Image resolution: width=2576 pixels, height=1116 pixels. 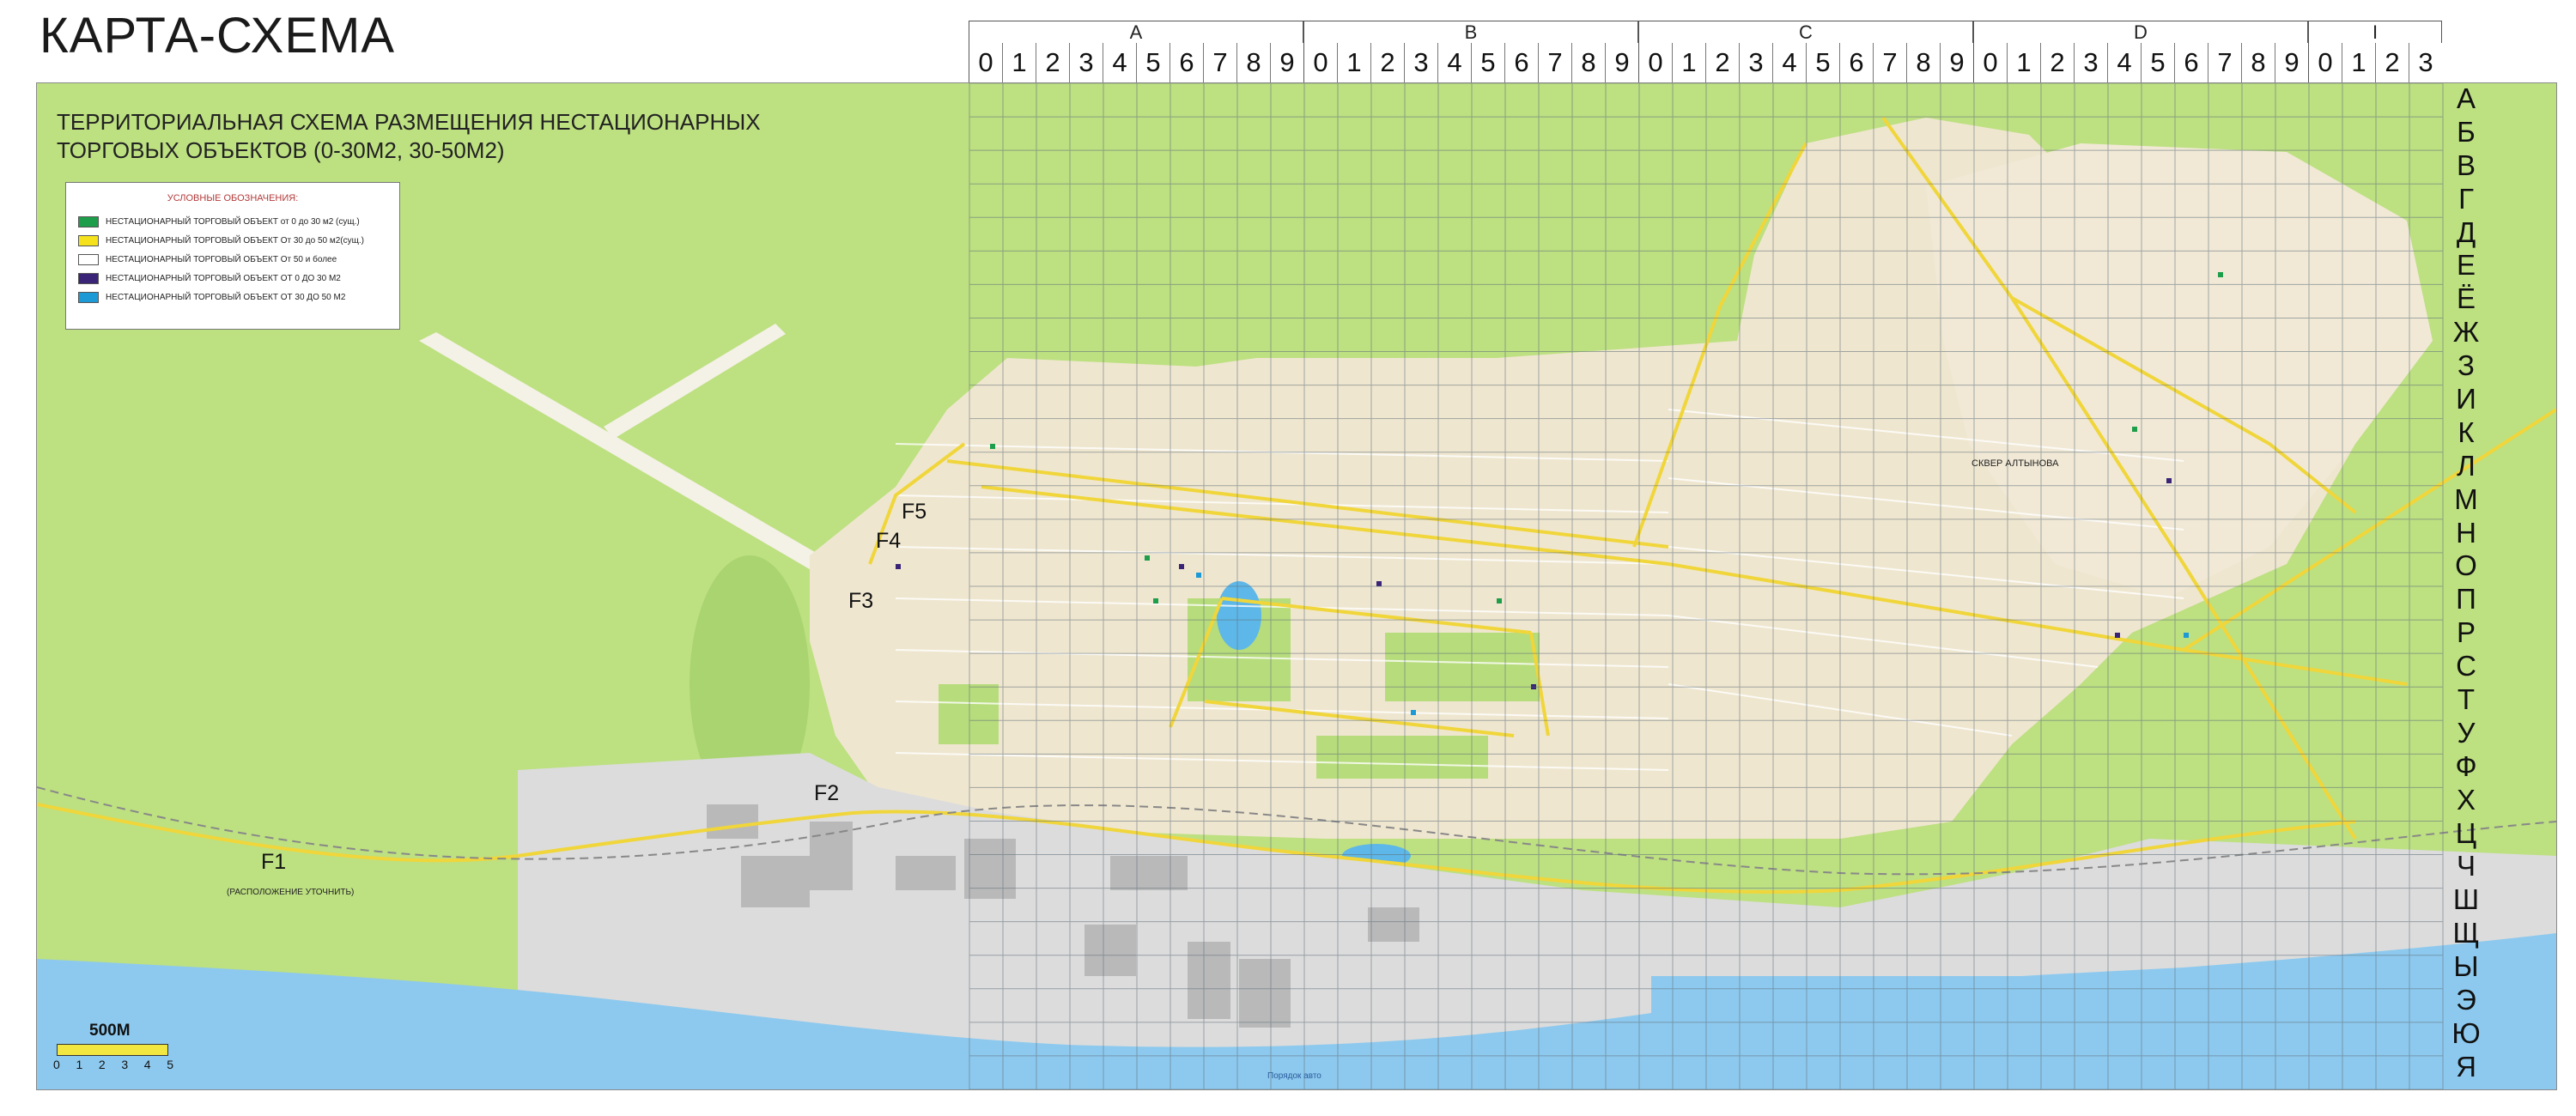 I want to click on row-label: Р, so click(x=2466, y=633).